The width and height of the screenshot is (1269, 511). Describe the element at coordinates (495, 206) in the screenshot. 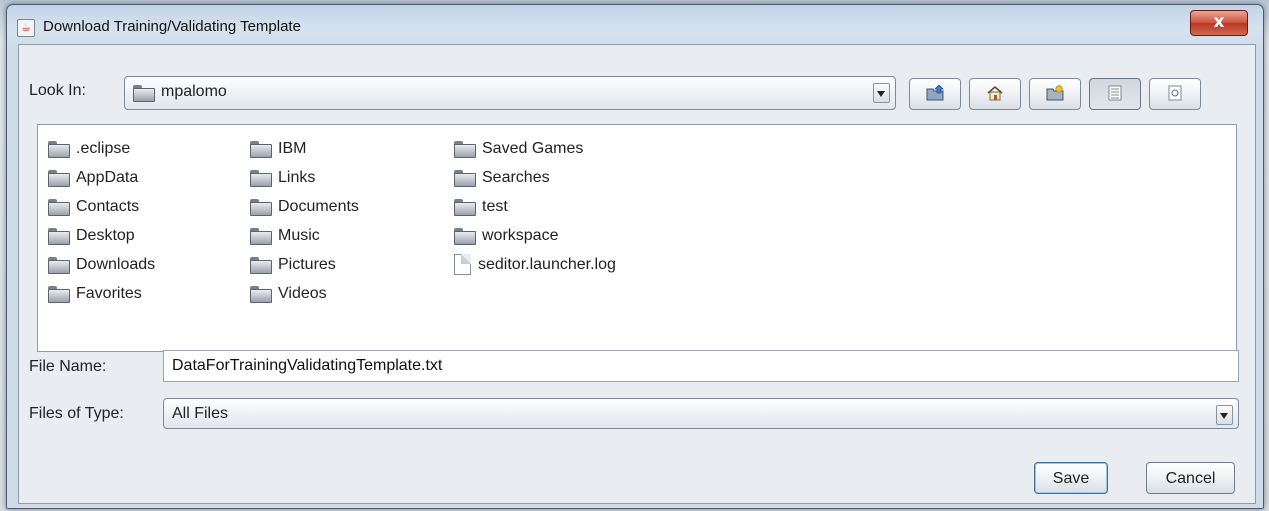

I see `file-name: test` at that location.